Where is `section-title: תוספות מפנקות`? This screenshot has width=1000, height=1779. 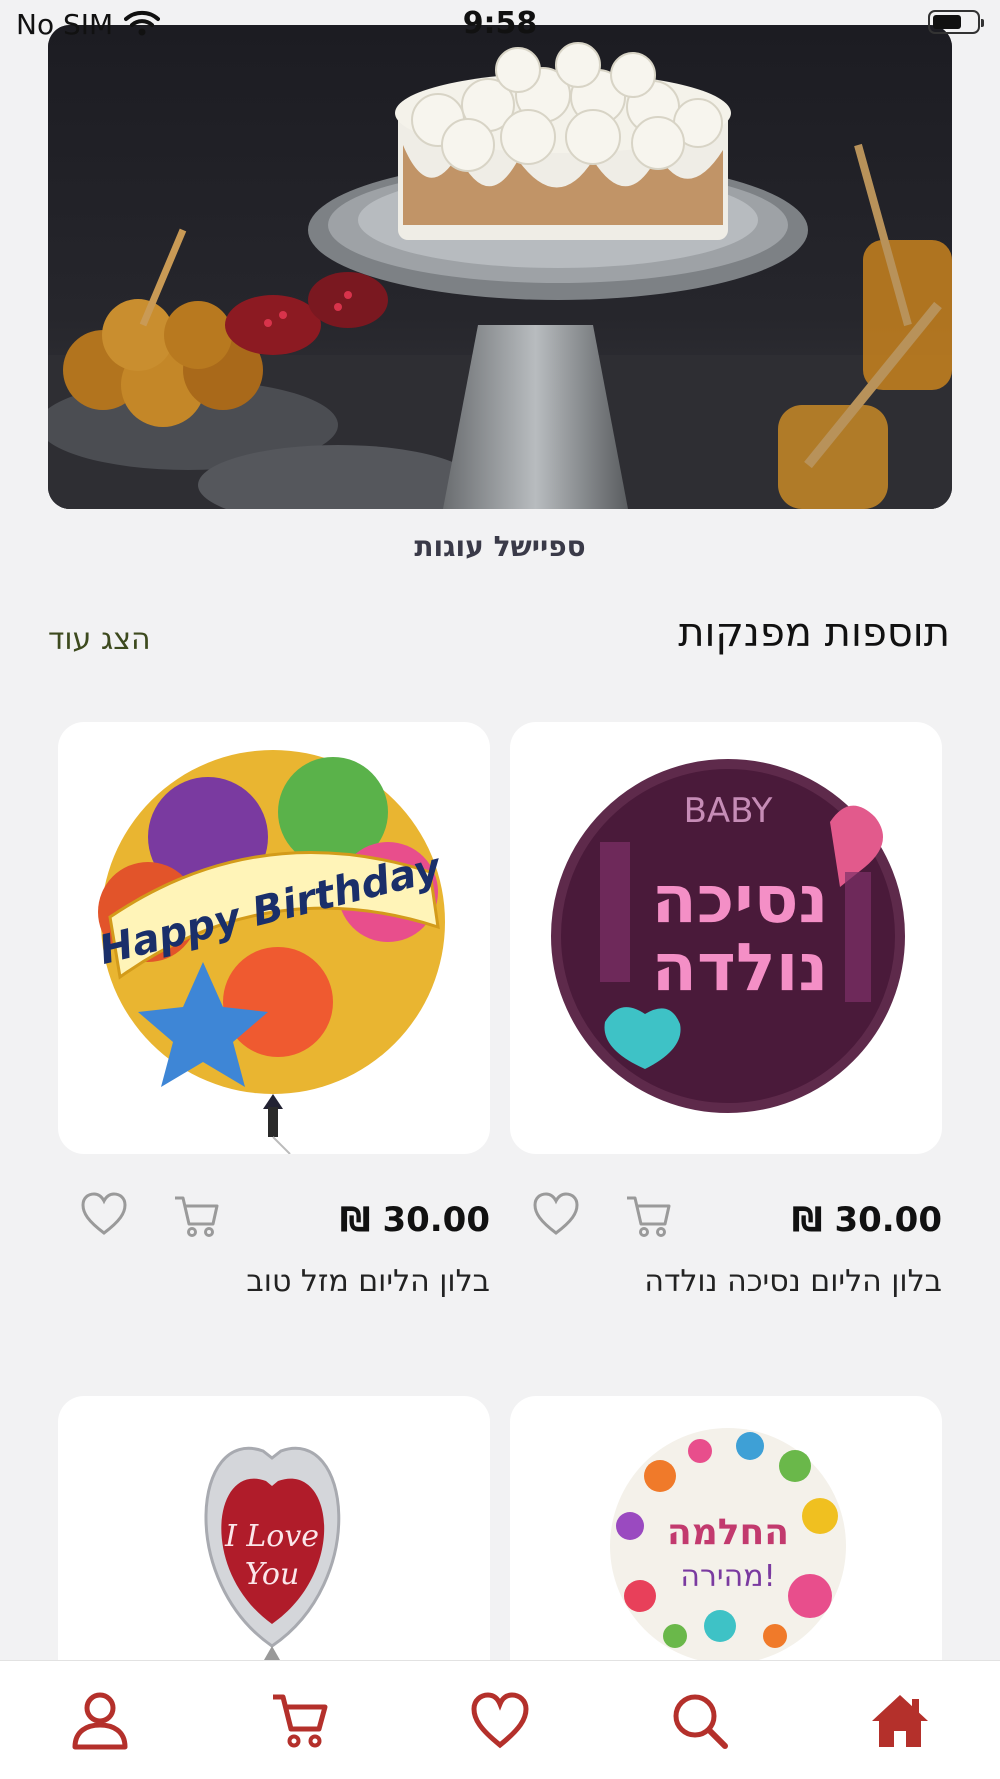
section-title: תוספות מפנקות is located at coordinates (814, 633).